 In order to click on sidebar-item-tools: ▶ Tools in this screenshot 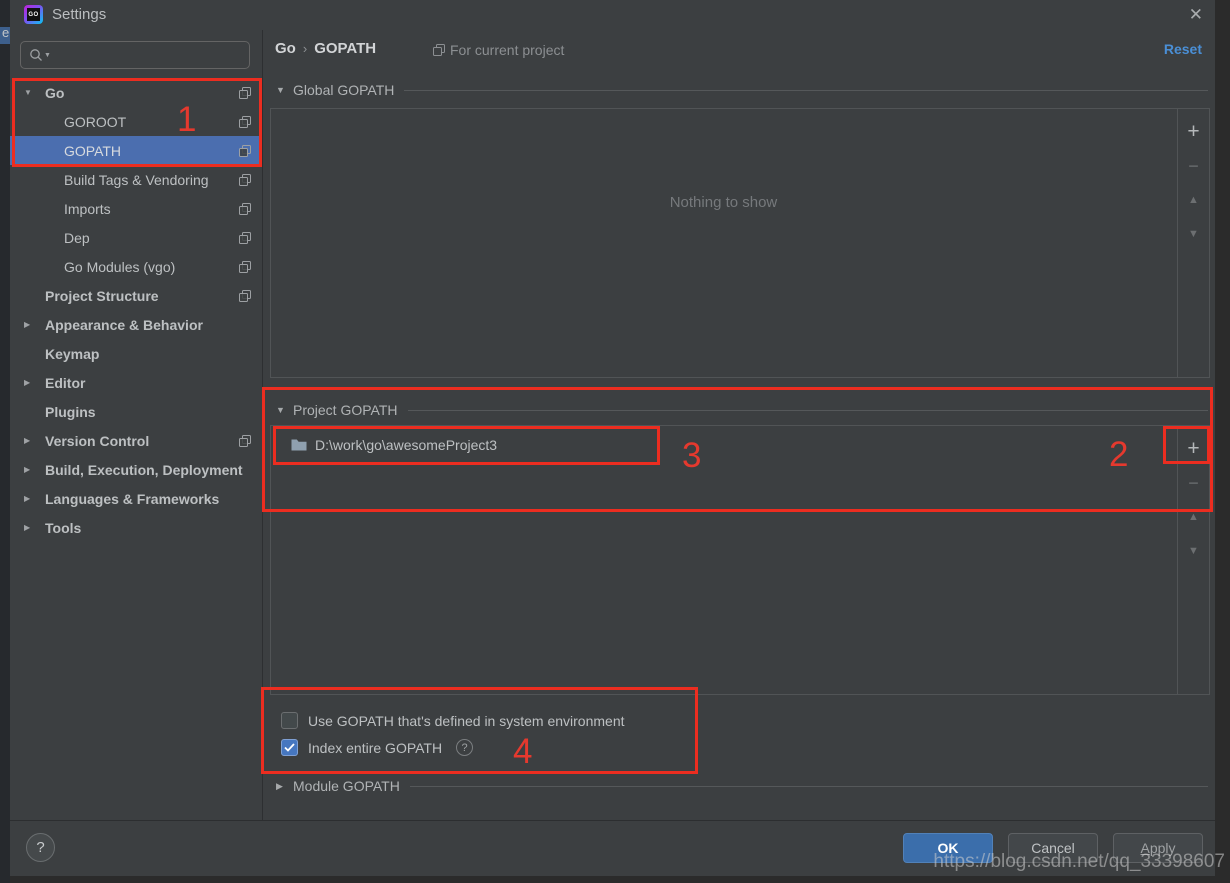, I will do `click(136, 527)`.